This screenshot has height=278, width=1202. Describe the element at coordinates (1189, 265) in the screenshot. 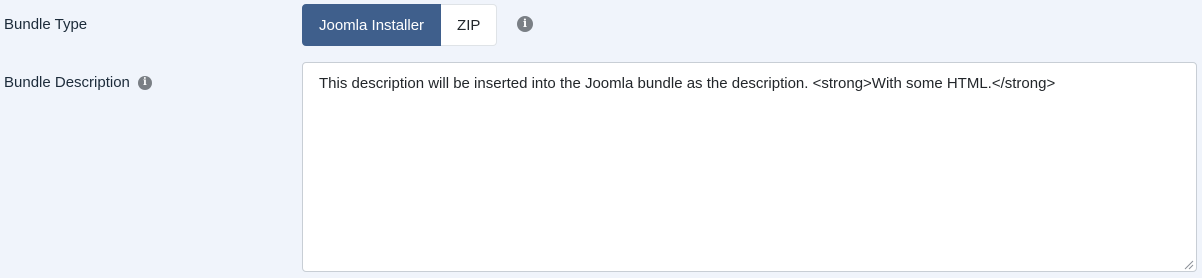

I see `resize-grip-icon` at that location.